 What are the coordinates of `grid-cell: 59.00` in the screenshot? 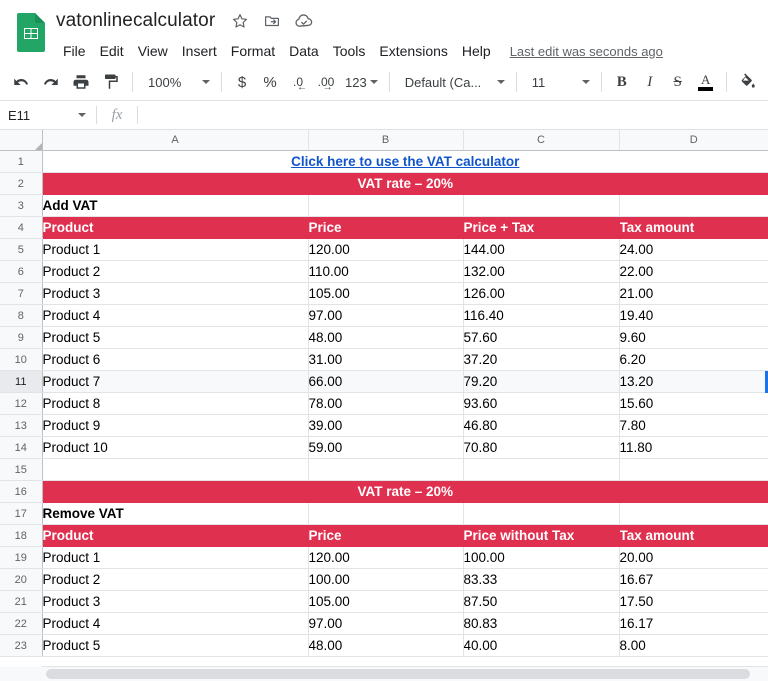 It's located at (386, 447).